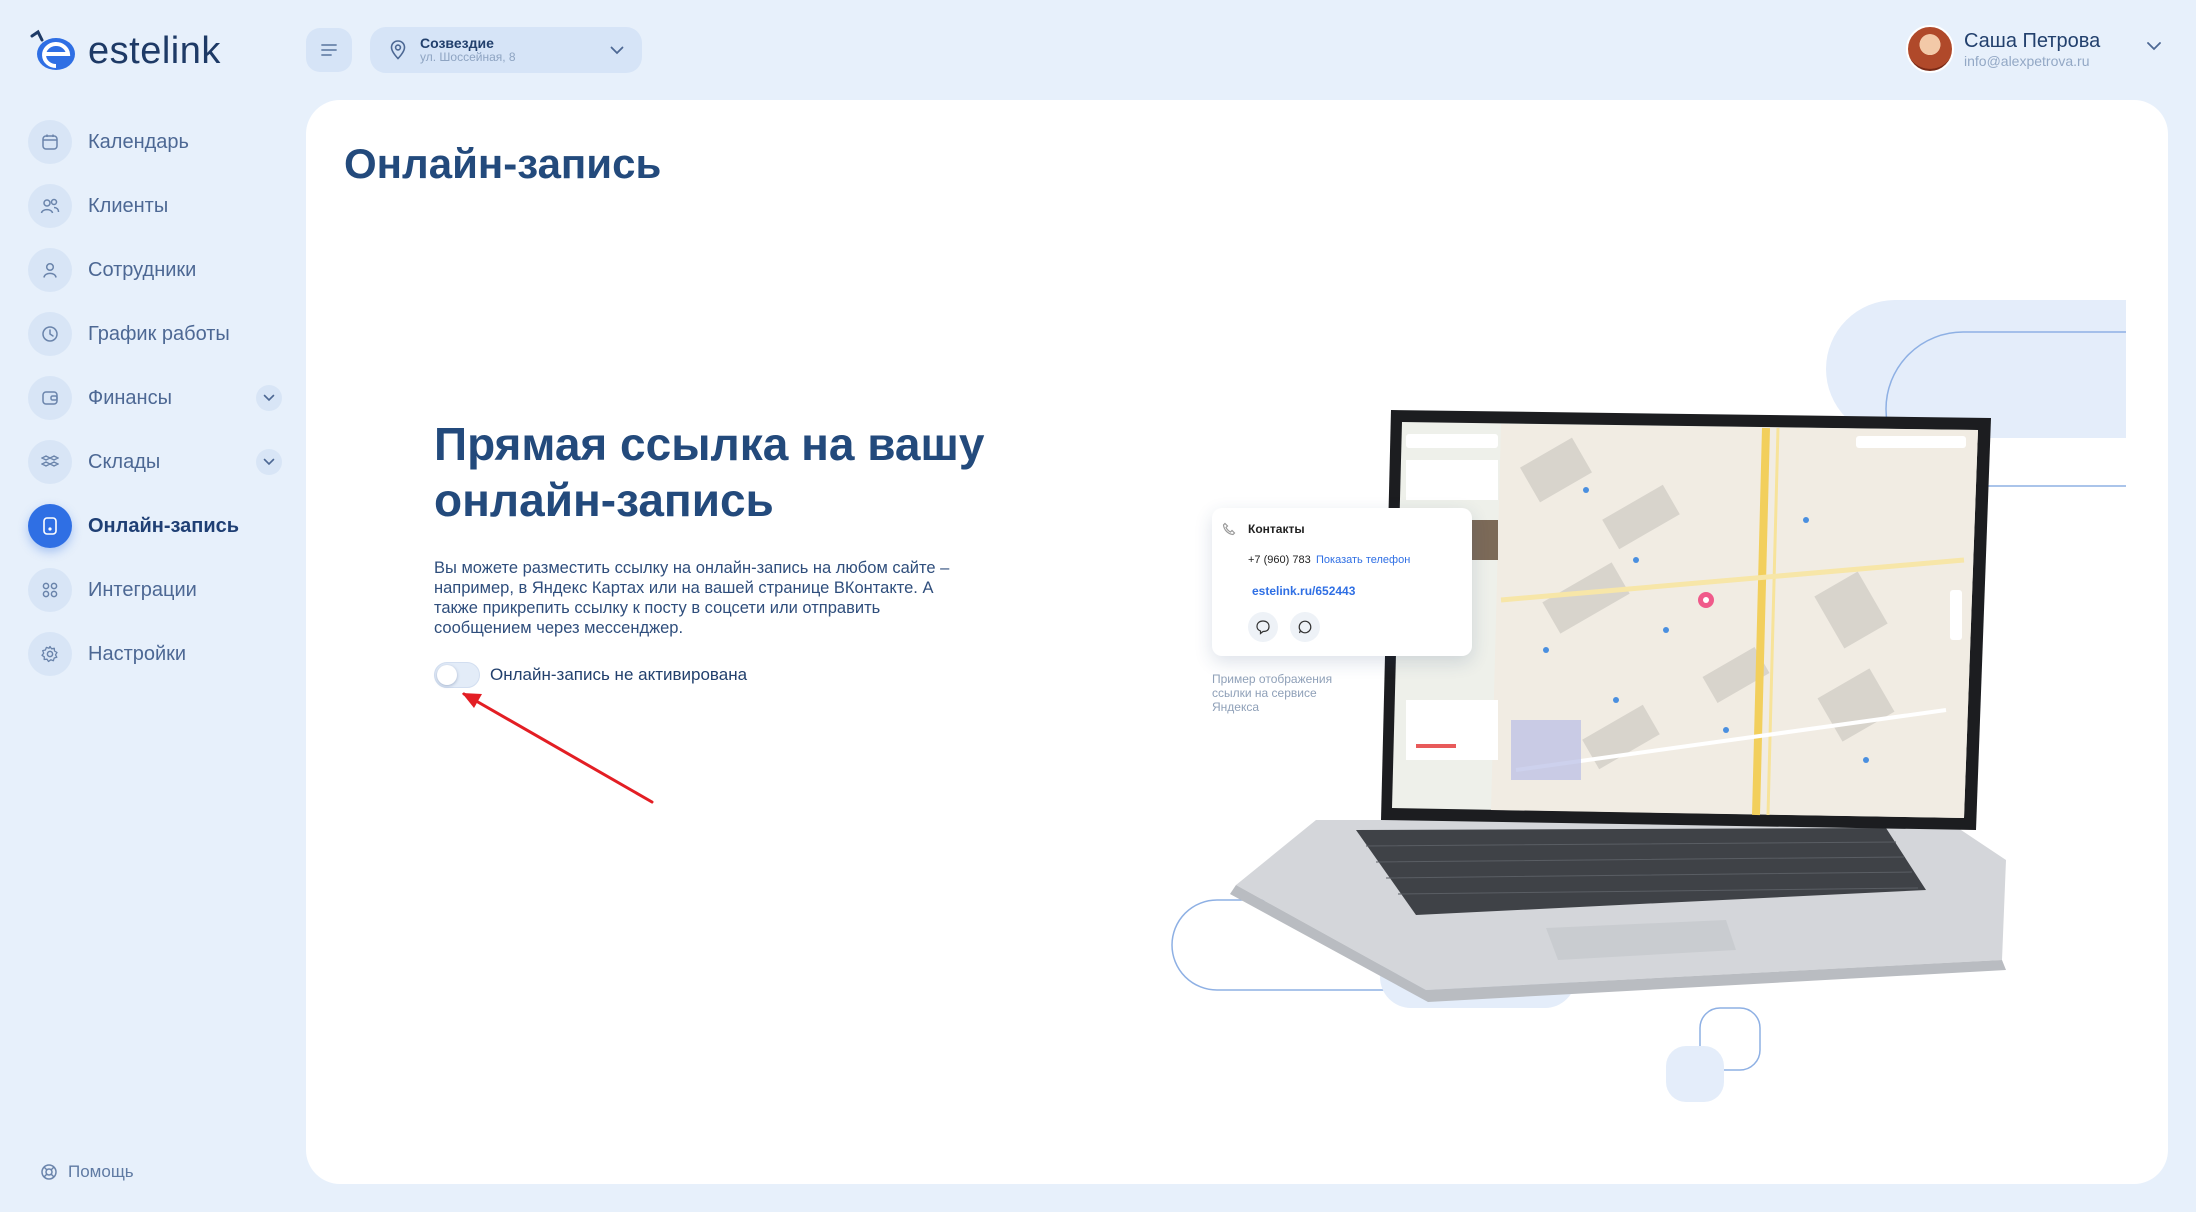  What do you see at coordinates (50, 270) in the screenshot?
I see `user-icon` at bounding box center [50, 270].